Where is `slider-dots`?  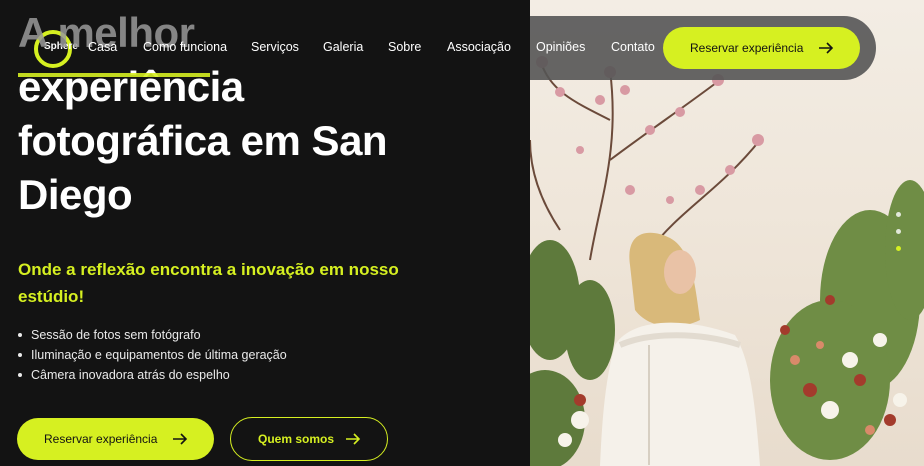 slider-dots is located at coordinates (898, 237).